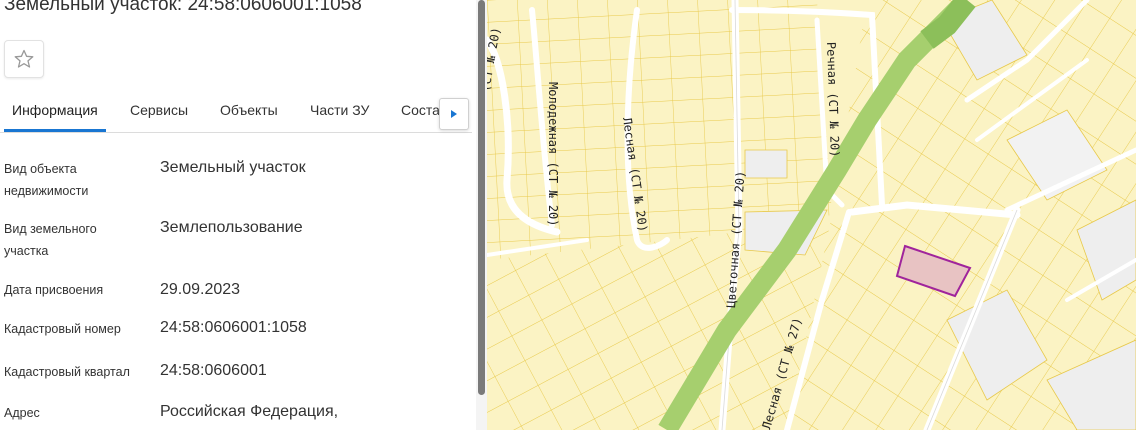 The width and height of the screenshot is (1136, 430). I want to click on tab-parts: Части ЗУ, so click(339, 110).